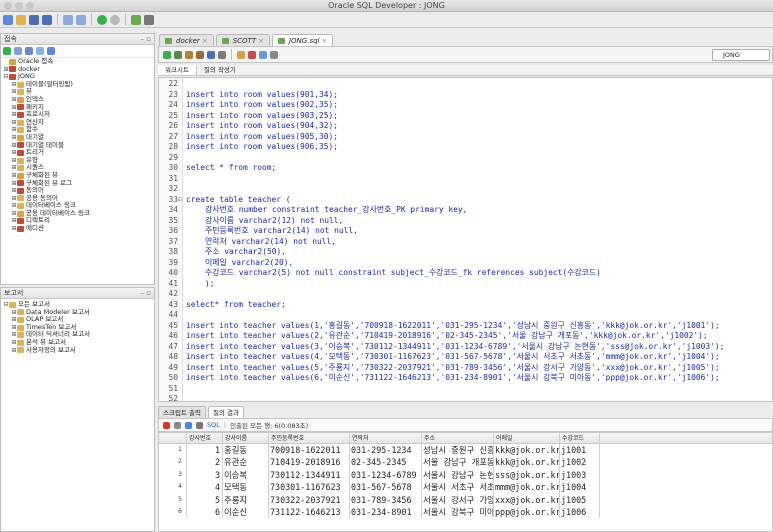 The image size is (773, 532). I want to click on save-all-icon, so click(47, 19).